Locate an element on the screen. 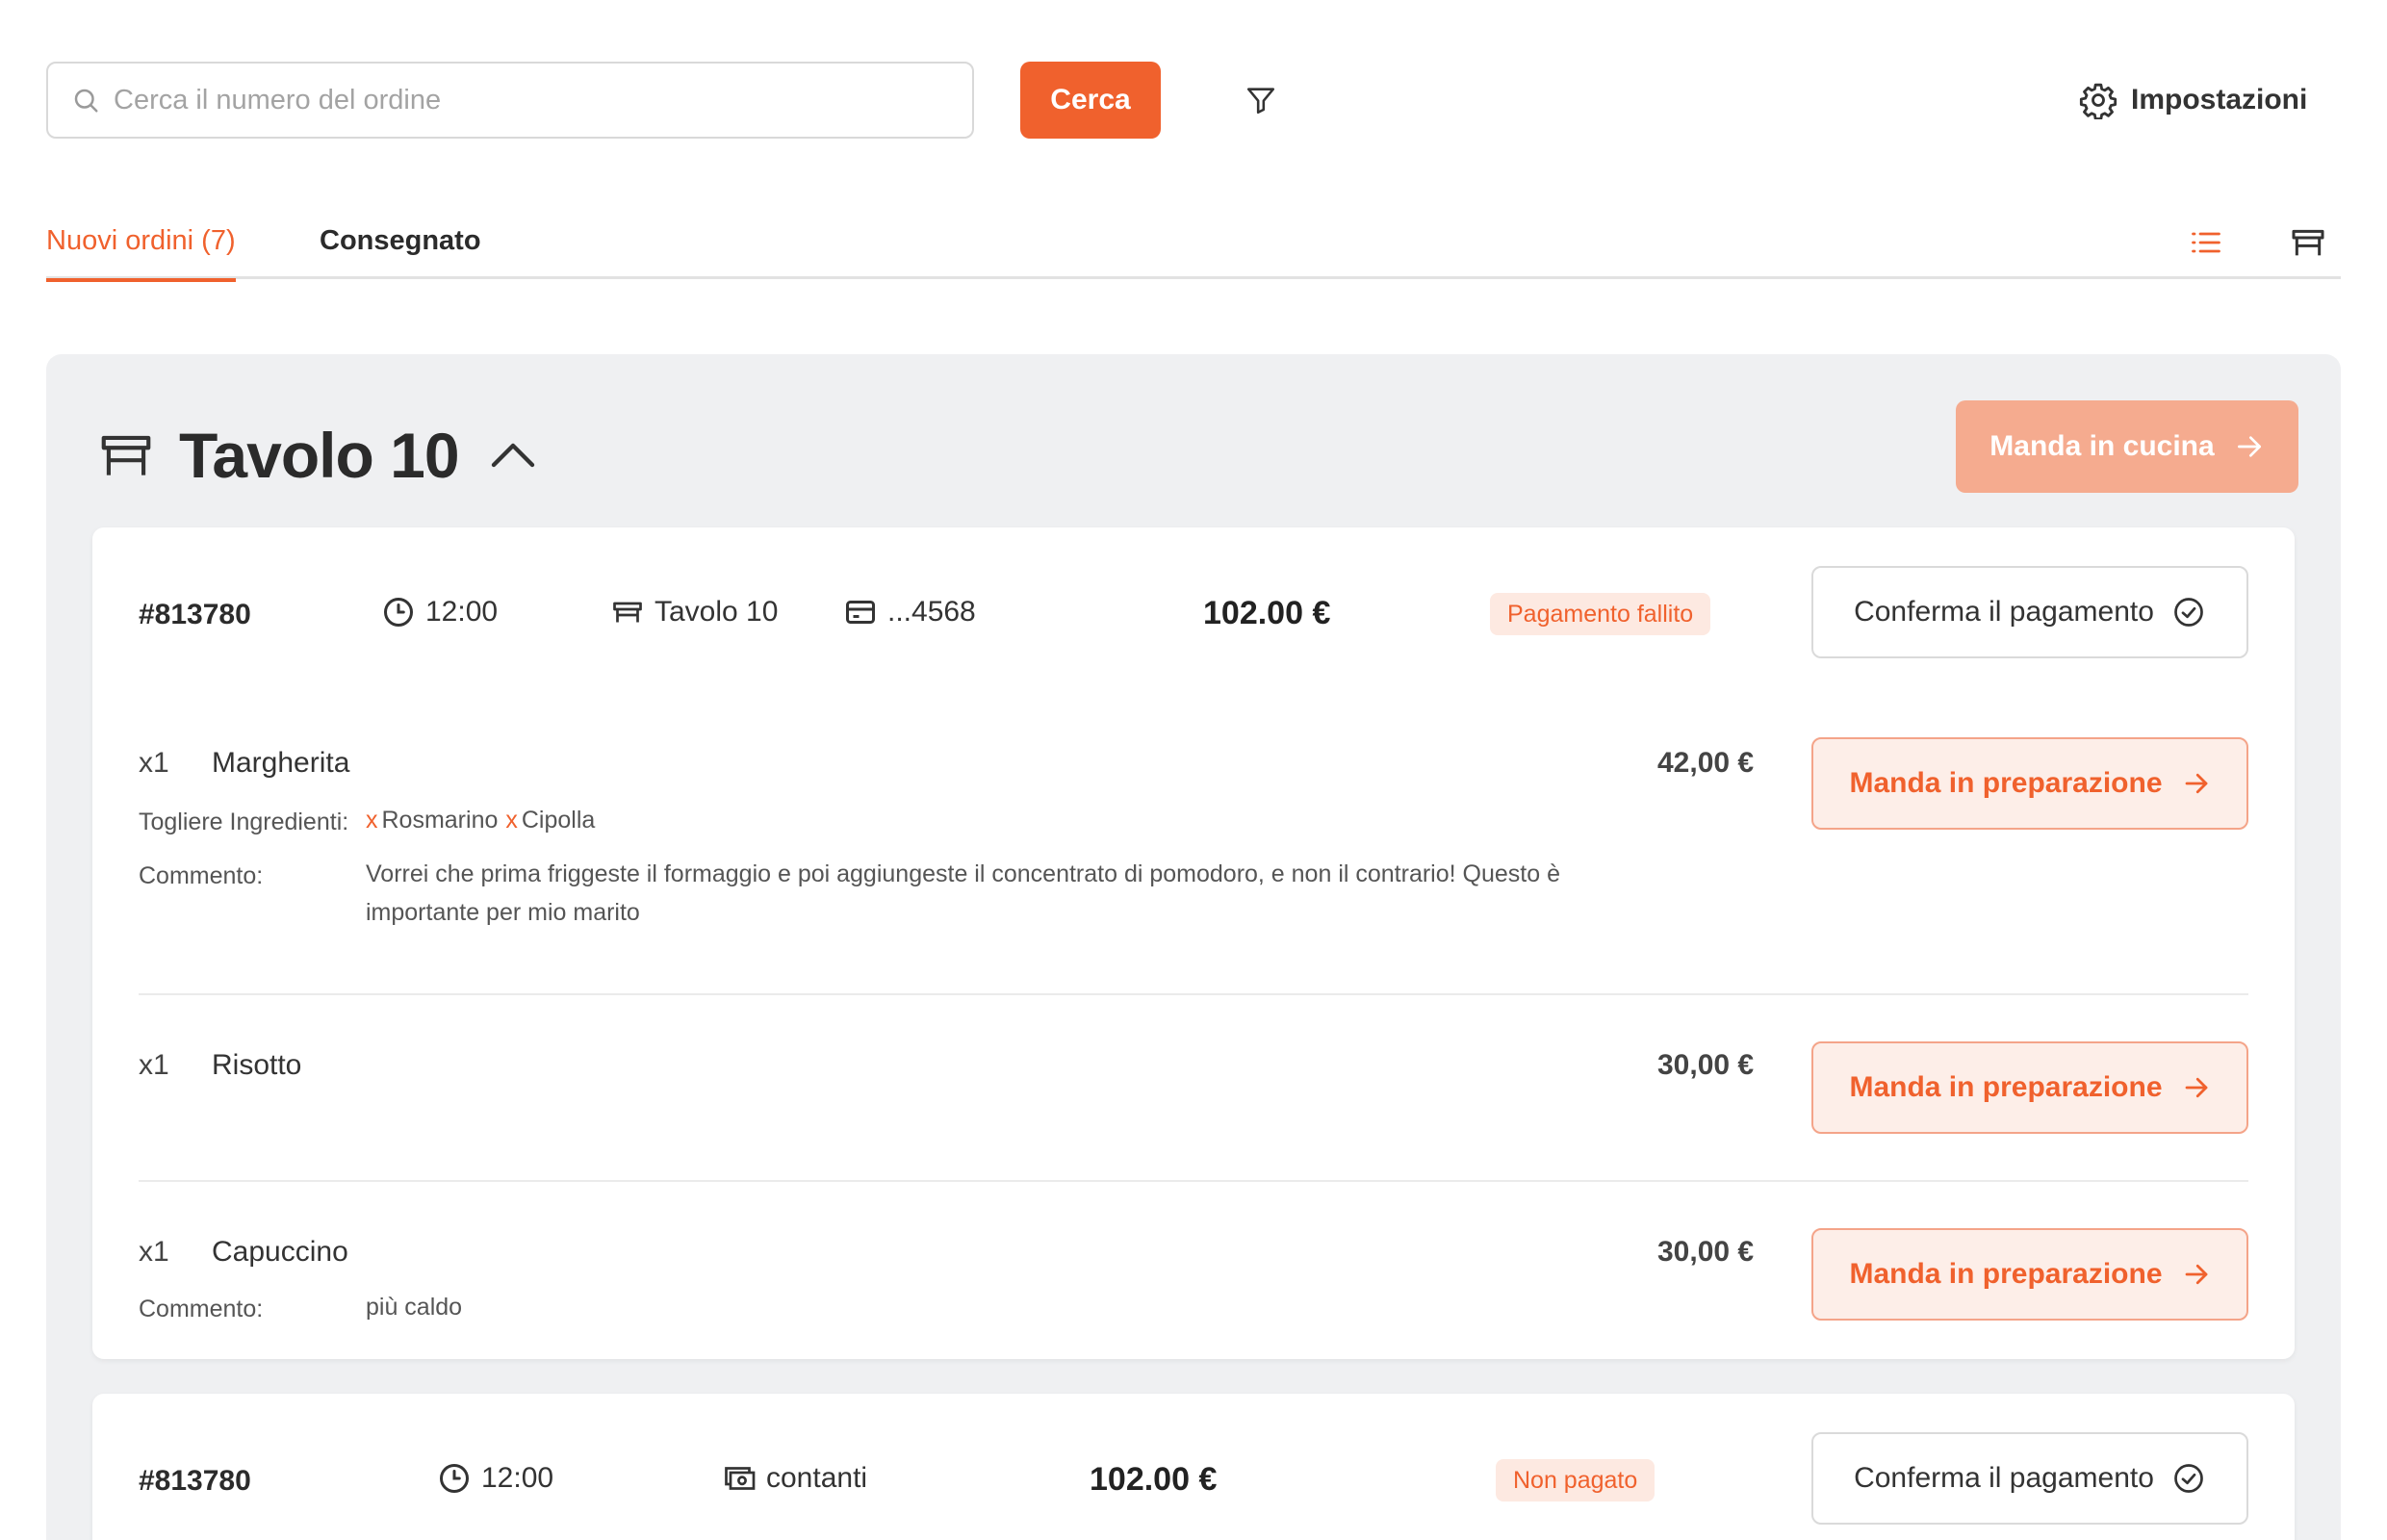 The height and width of the screenshot is (1540, 2387). order-payment-card: ...4568 is located at coordinates (909, 612).